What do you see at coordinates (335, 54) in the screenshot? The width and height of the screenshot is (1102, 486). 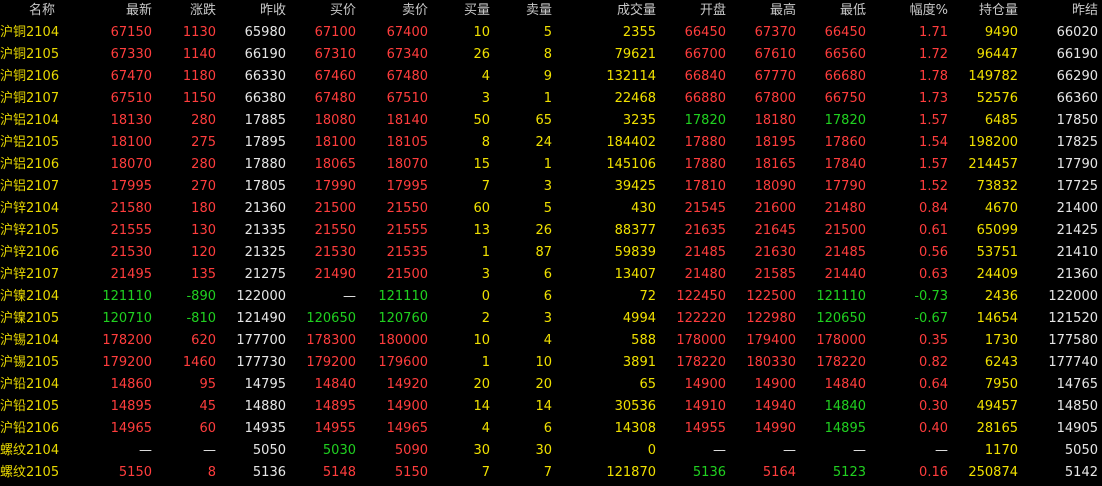 I see `cell-bid: 67310` at bounding box center [335, 54].